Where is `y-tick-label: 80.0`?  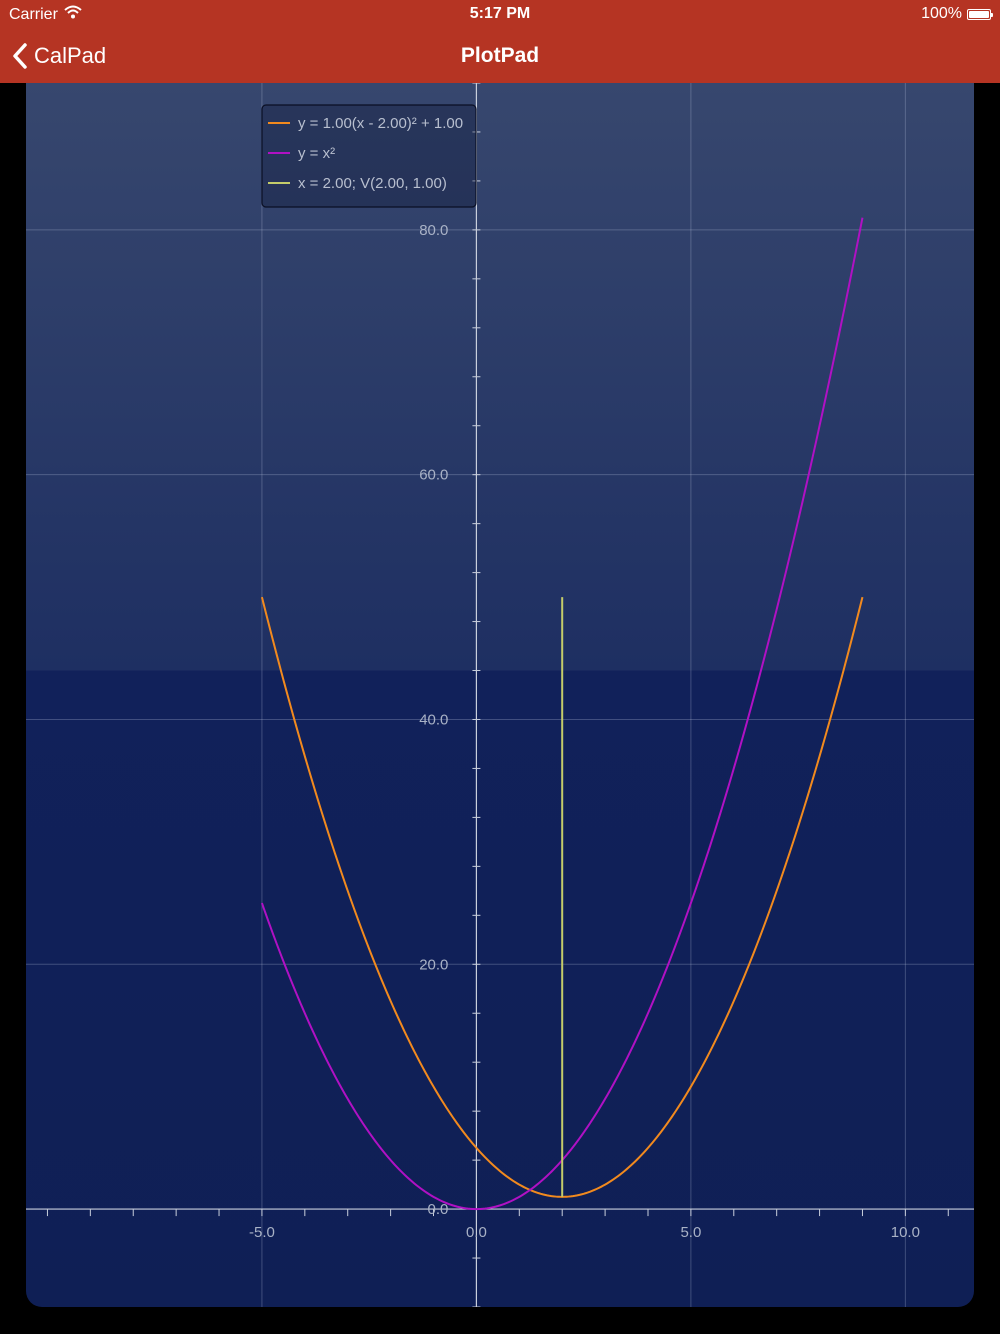
y-tick-label: 80.0 is located at coordinates (433, 230).